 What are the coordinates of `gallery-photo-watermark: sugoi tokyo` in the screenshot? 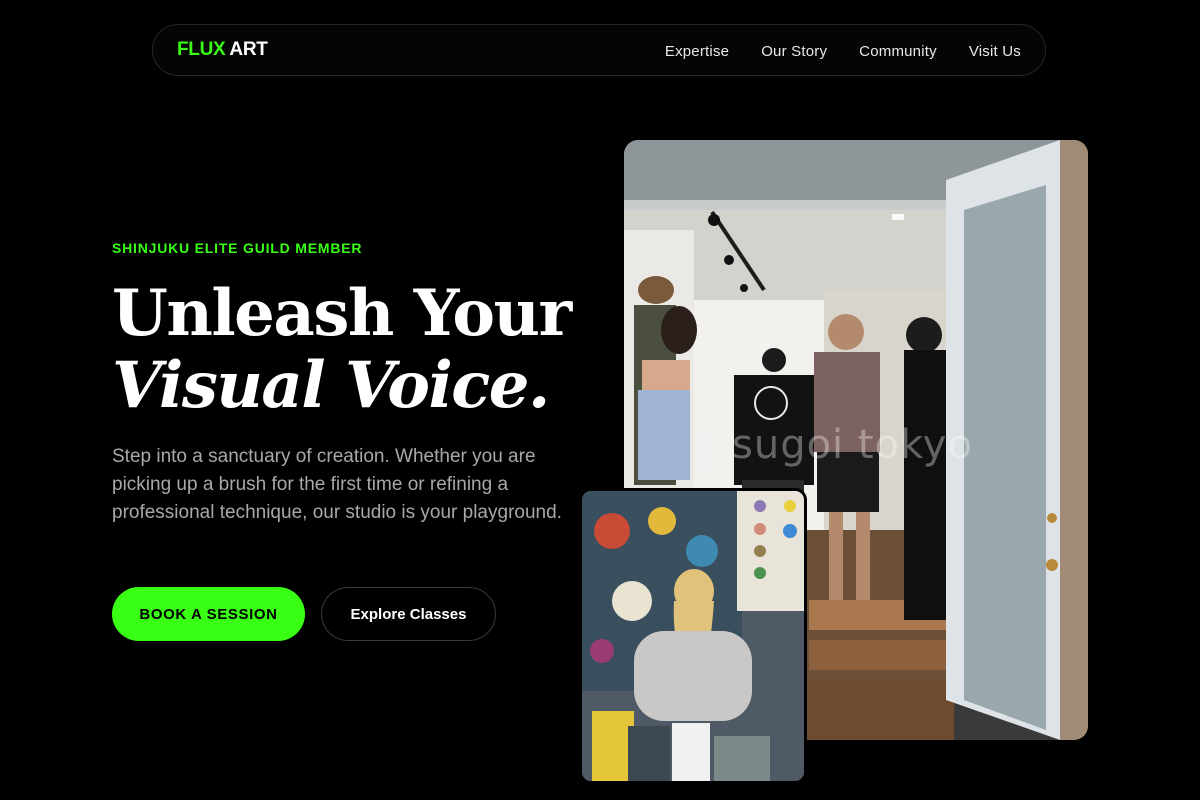 It's located at (852, 445).